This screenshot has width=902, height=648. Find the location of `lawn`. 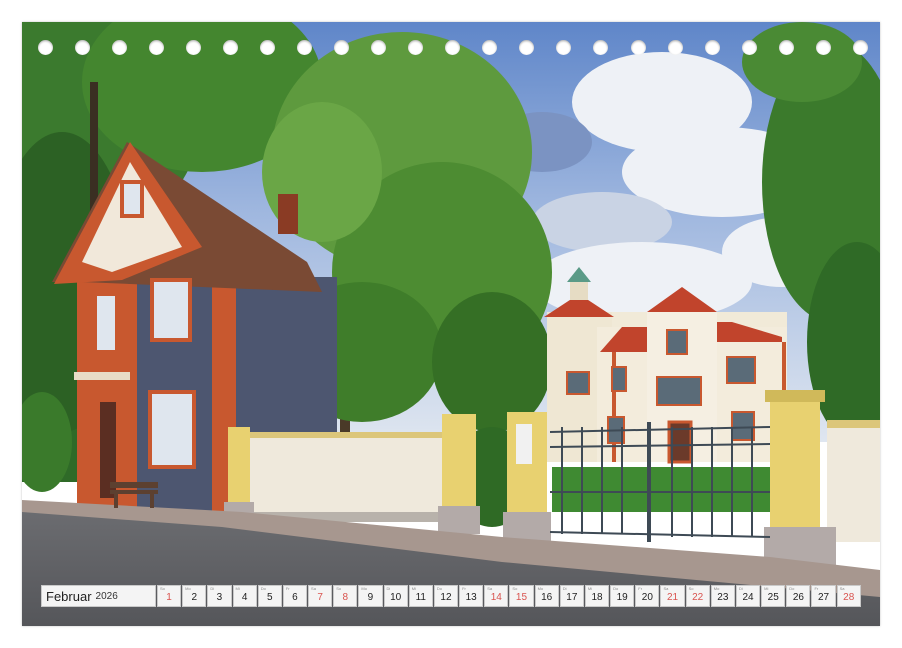

lawn is located at coordinates (664, 489).